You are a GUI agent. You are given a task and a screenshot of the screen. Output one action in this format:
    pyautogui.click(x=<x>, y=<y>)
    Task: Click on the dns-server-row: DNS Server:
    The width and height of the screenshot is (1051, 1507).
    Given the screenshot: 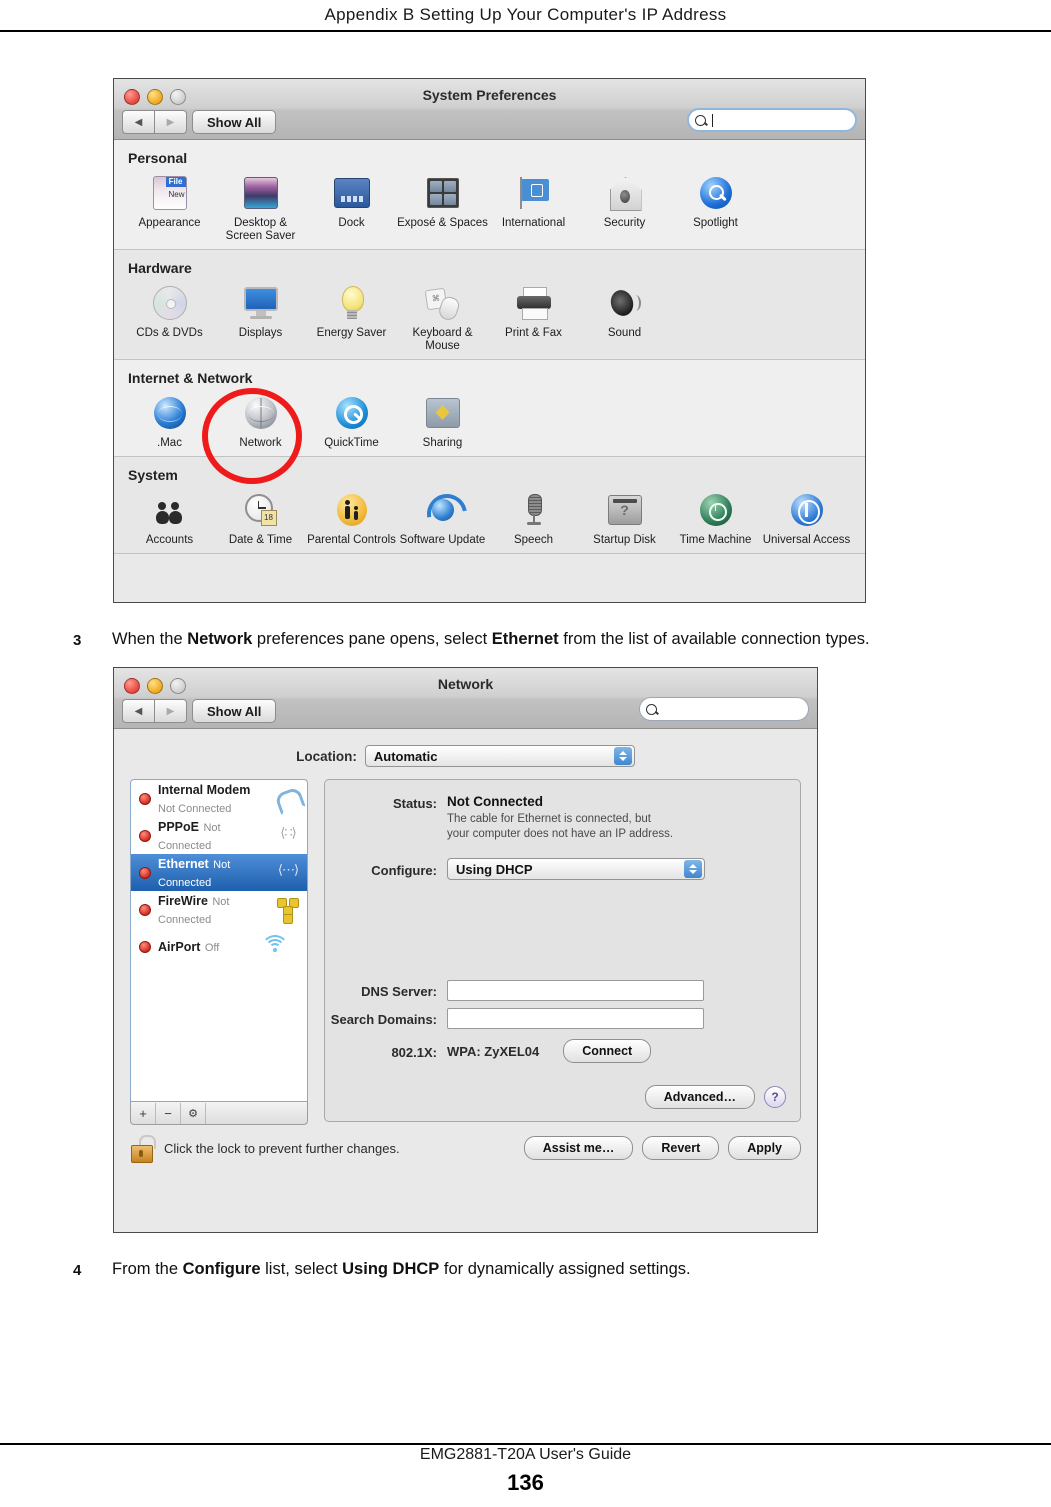 What is the action you would take?
    pyautogui.click(x=554, y=990)
    